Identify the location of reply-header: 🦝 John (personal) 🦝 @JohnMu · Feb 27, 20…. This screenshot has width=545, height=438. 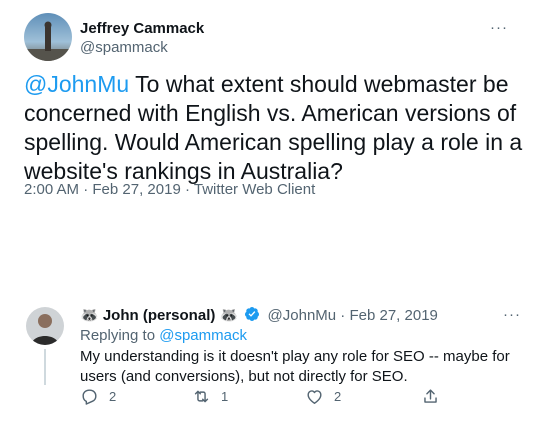
(259, 315).